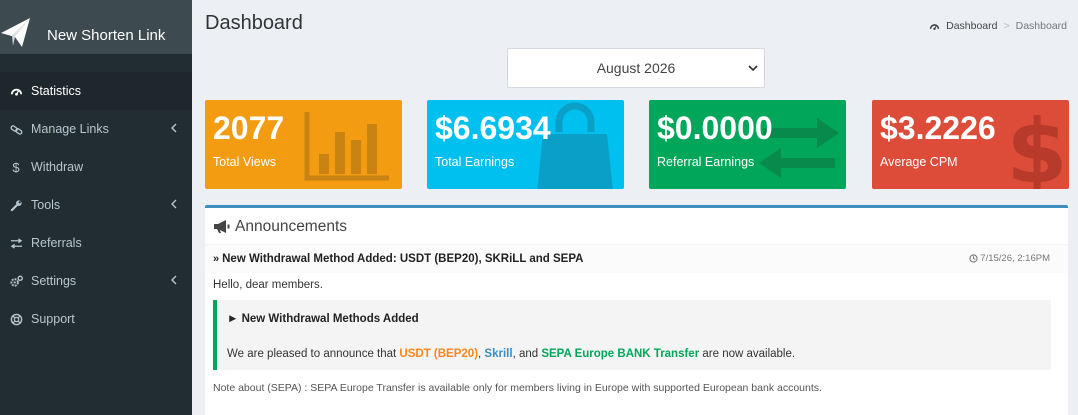 The image size is (1078, 415). I want to click on bar-chart-icon, so click(346, 146).